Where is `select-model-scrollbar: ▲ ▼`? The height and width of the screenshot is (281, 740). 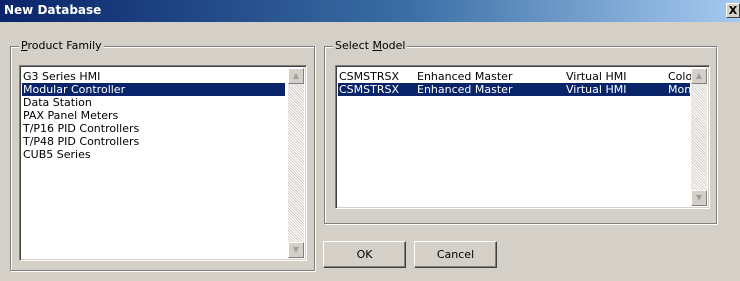
select-model-scrollbar: ▲ ▼ is located at coordinates (699, 137).